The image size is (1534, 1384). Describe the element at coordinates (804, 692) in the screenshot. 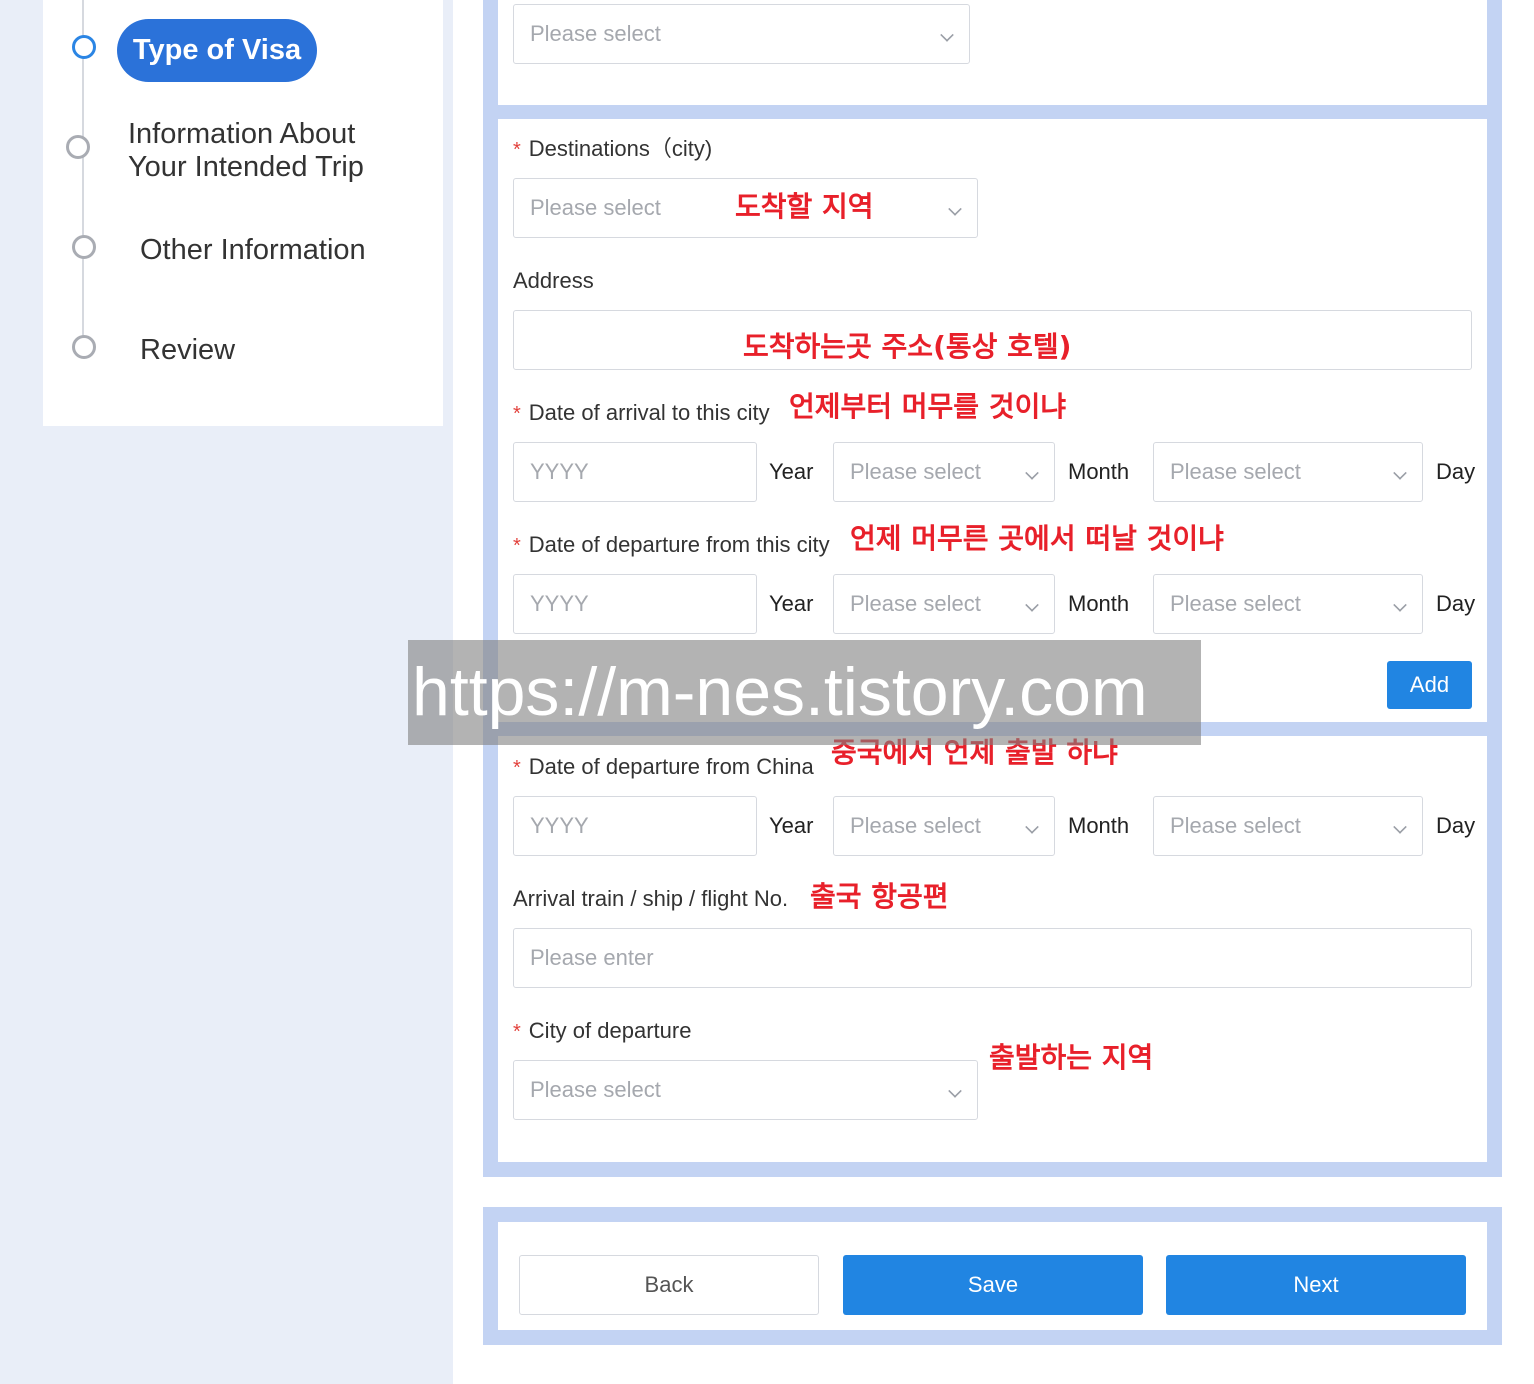

I see `watermark-url: https://m-nes.tistory.com` at that location.